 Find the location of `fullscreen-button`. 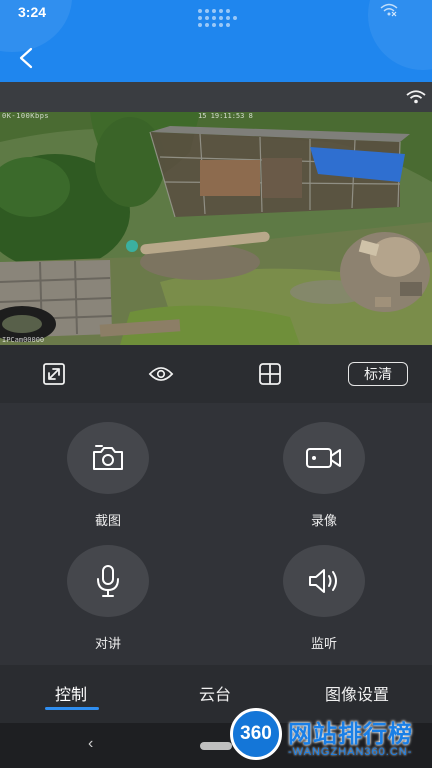

fullscreen-button is located at coordinates (54, 374).